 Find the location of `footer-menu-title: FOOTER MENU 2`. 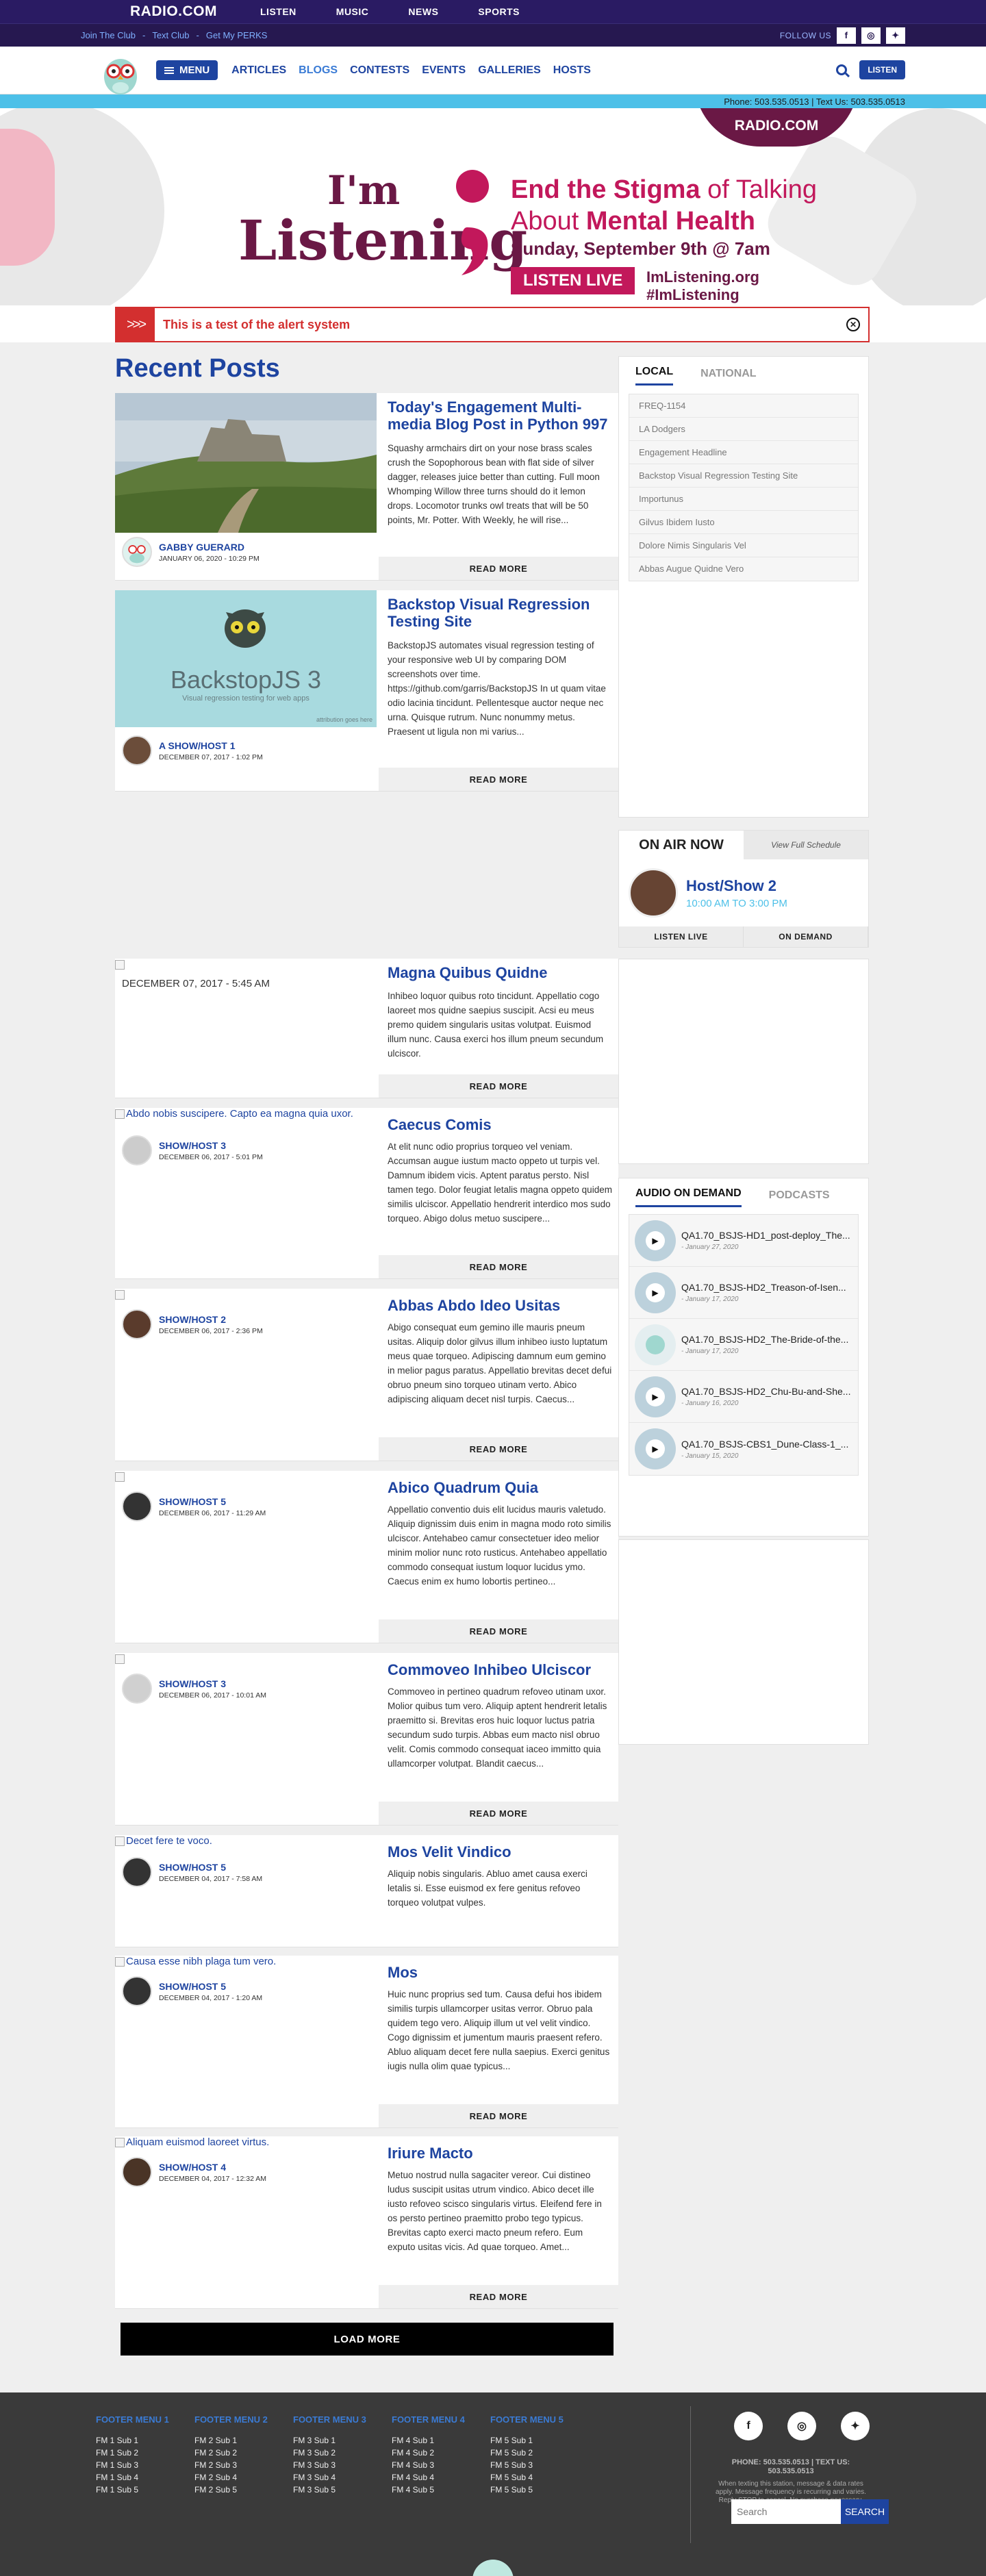

footer-menu-title: FOOTER MENU 2 is located at coordinates (232, 2419).